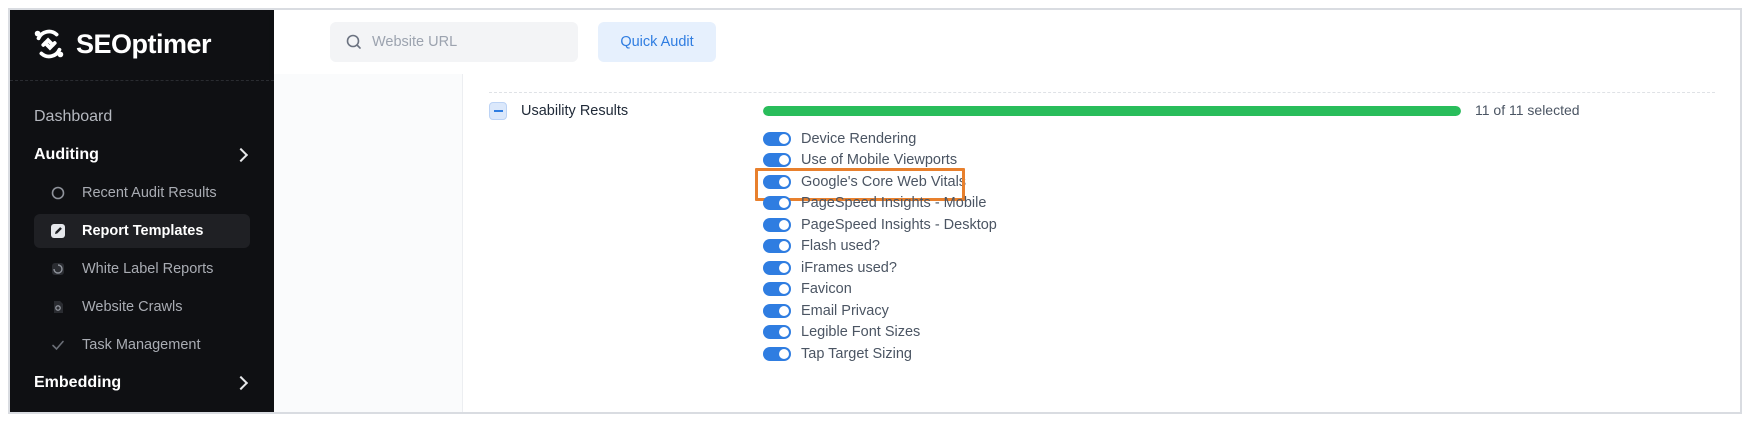  What do you see at coordinates (845, 310) in the screenshot?
I see `option-label: Email Privacy` at bounding box center [845, 310].